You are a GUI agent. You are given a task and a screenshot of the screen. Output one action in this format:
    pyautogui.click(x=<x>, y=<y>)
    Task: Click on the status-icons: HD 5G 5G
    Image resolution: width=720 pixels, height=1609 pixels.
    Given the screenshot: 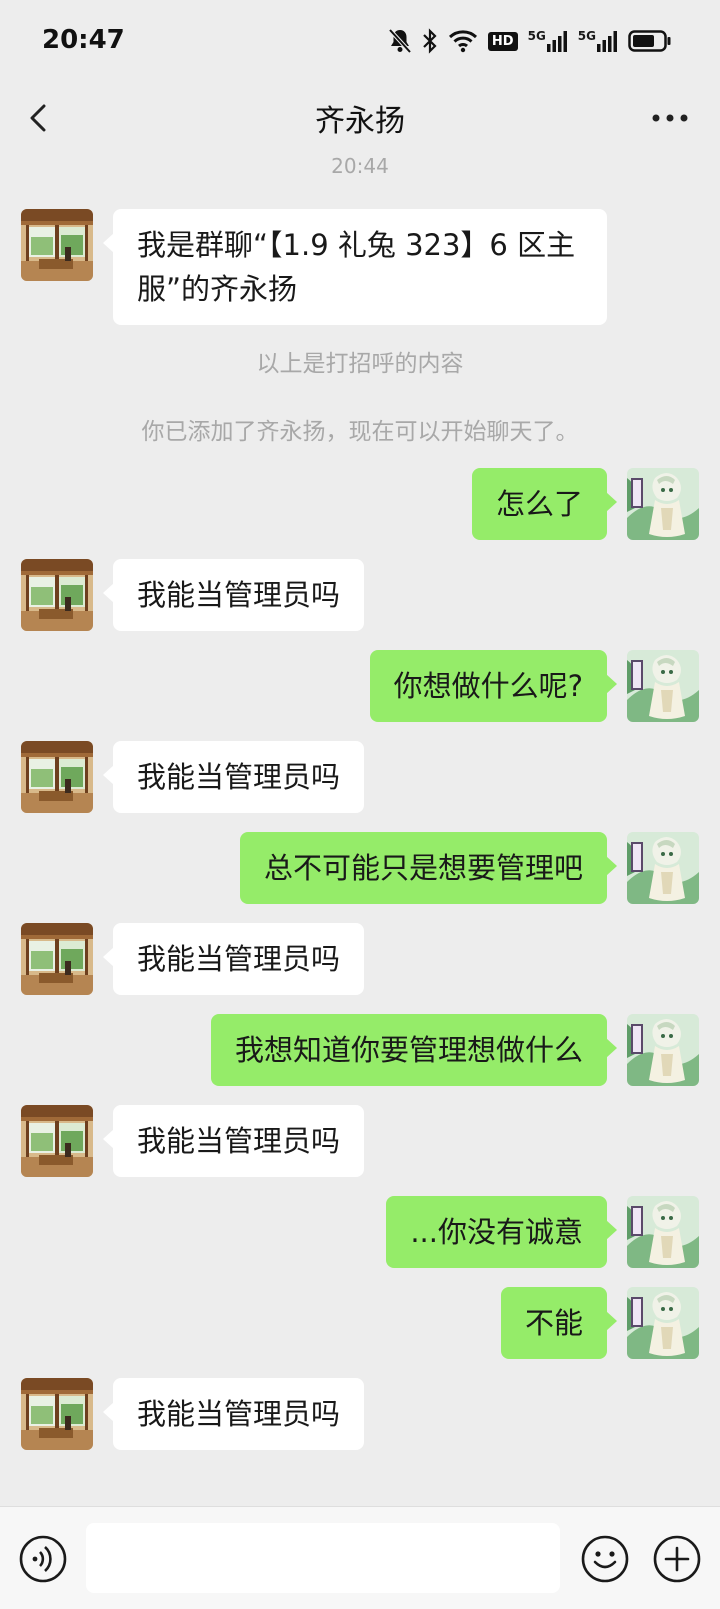 What is the action you would take?
    pyautogui.click(x=530, y=41)
    